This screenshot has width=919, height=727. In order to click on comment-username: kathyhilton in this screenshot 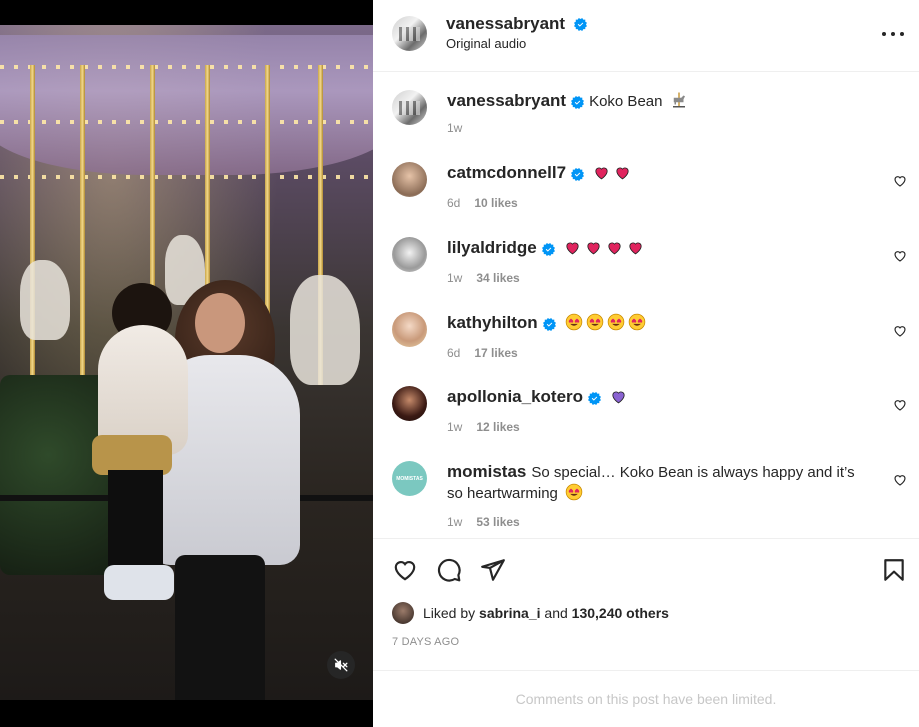, I will do `click(492, 322)`.